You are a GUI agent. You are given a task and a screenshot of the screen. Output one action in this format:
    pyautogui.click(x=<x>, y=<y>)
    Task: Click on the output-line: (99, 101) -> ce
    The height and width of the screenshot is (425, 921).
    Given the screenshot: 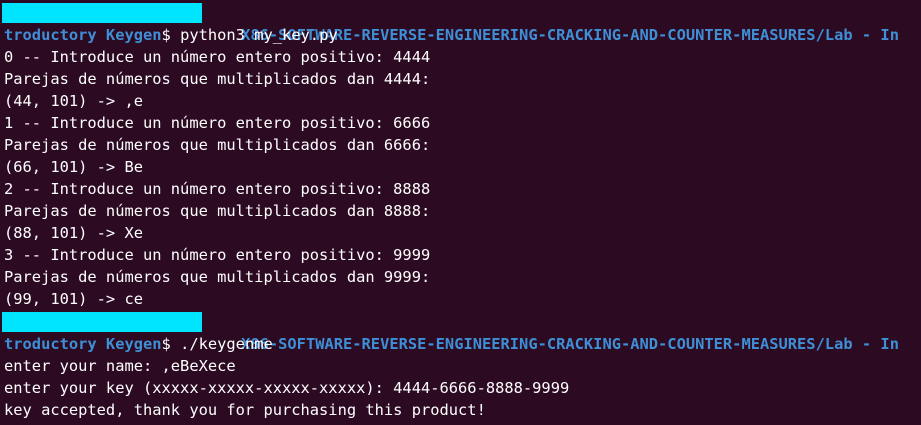 What is the action you would take?
    pyautogui.click(x=73, y=299)
    